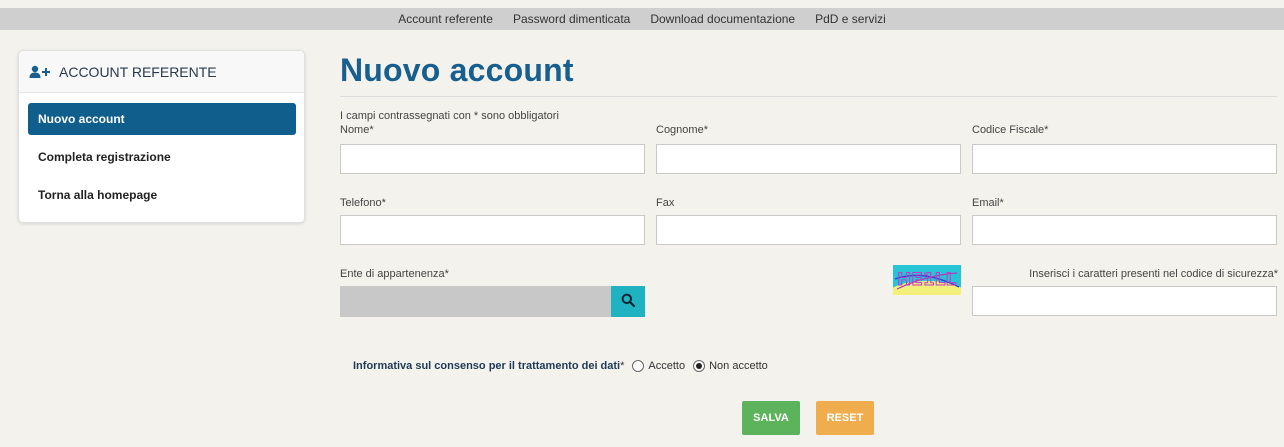 The height and width of the screenshot is (447, 1284). I want to click on sidebar-item-torna-homepage: Torna alla homepage, so click(162, 195).